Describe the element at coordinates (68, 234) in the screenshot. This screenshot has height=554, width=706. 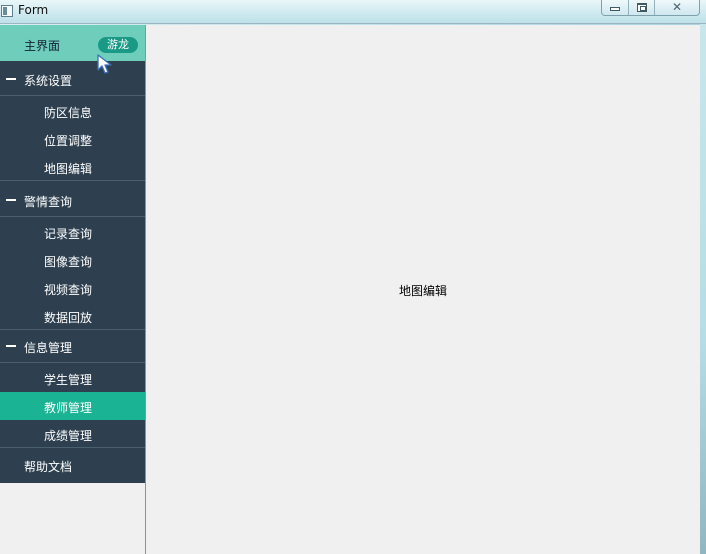
I see `nav-item-label: 记录查询` at that location.